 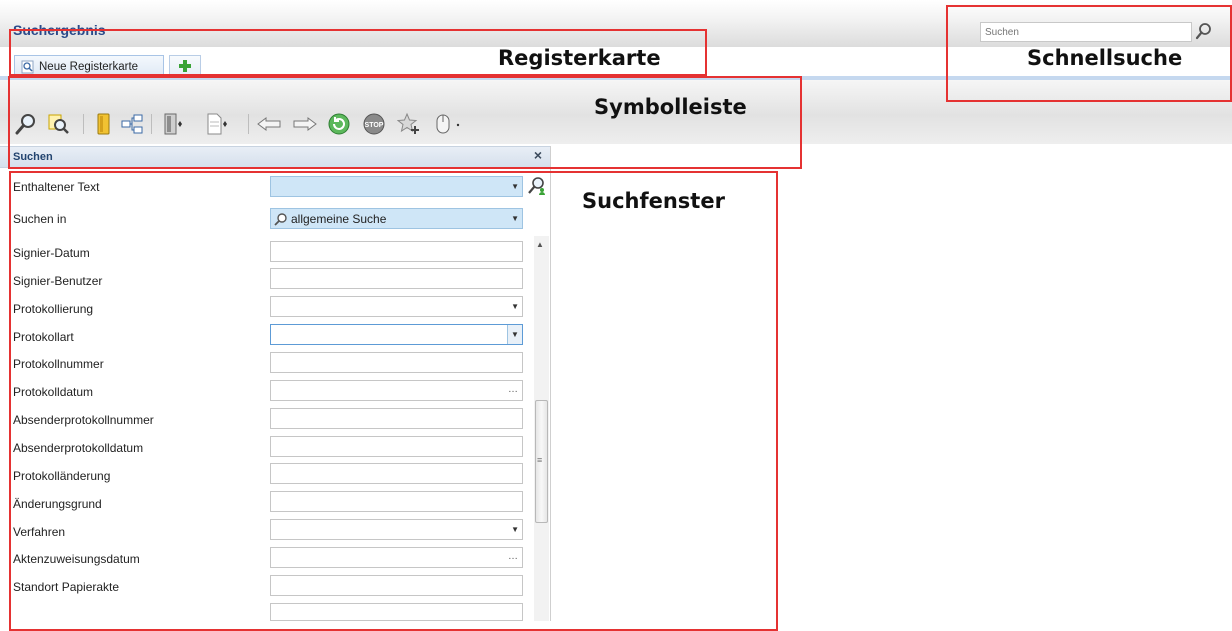 I want to click on annotation-label-registerkarte: Registerkarte, so click(x=579, y=58).